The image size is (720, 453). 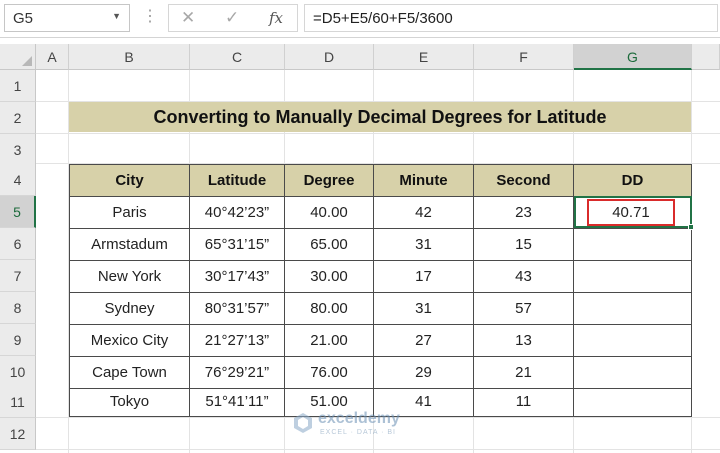 I want to click on row-header-3: 3, so click(x=18, y=150).